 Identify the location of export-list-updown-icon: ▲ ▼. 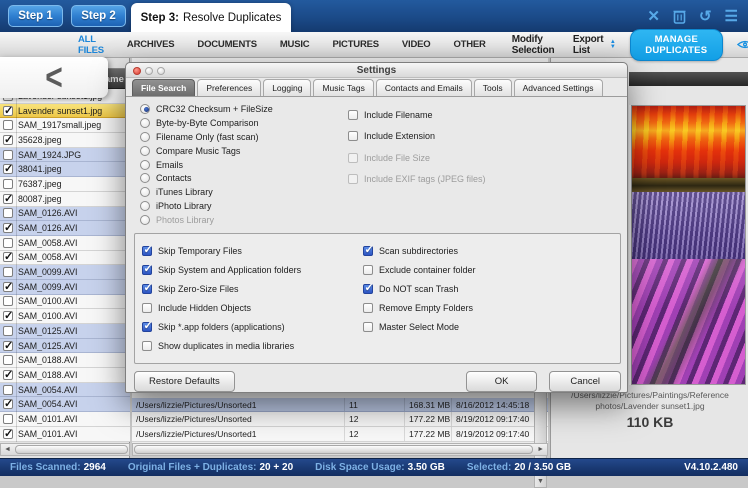
(613, 44).